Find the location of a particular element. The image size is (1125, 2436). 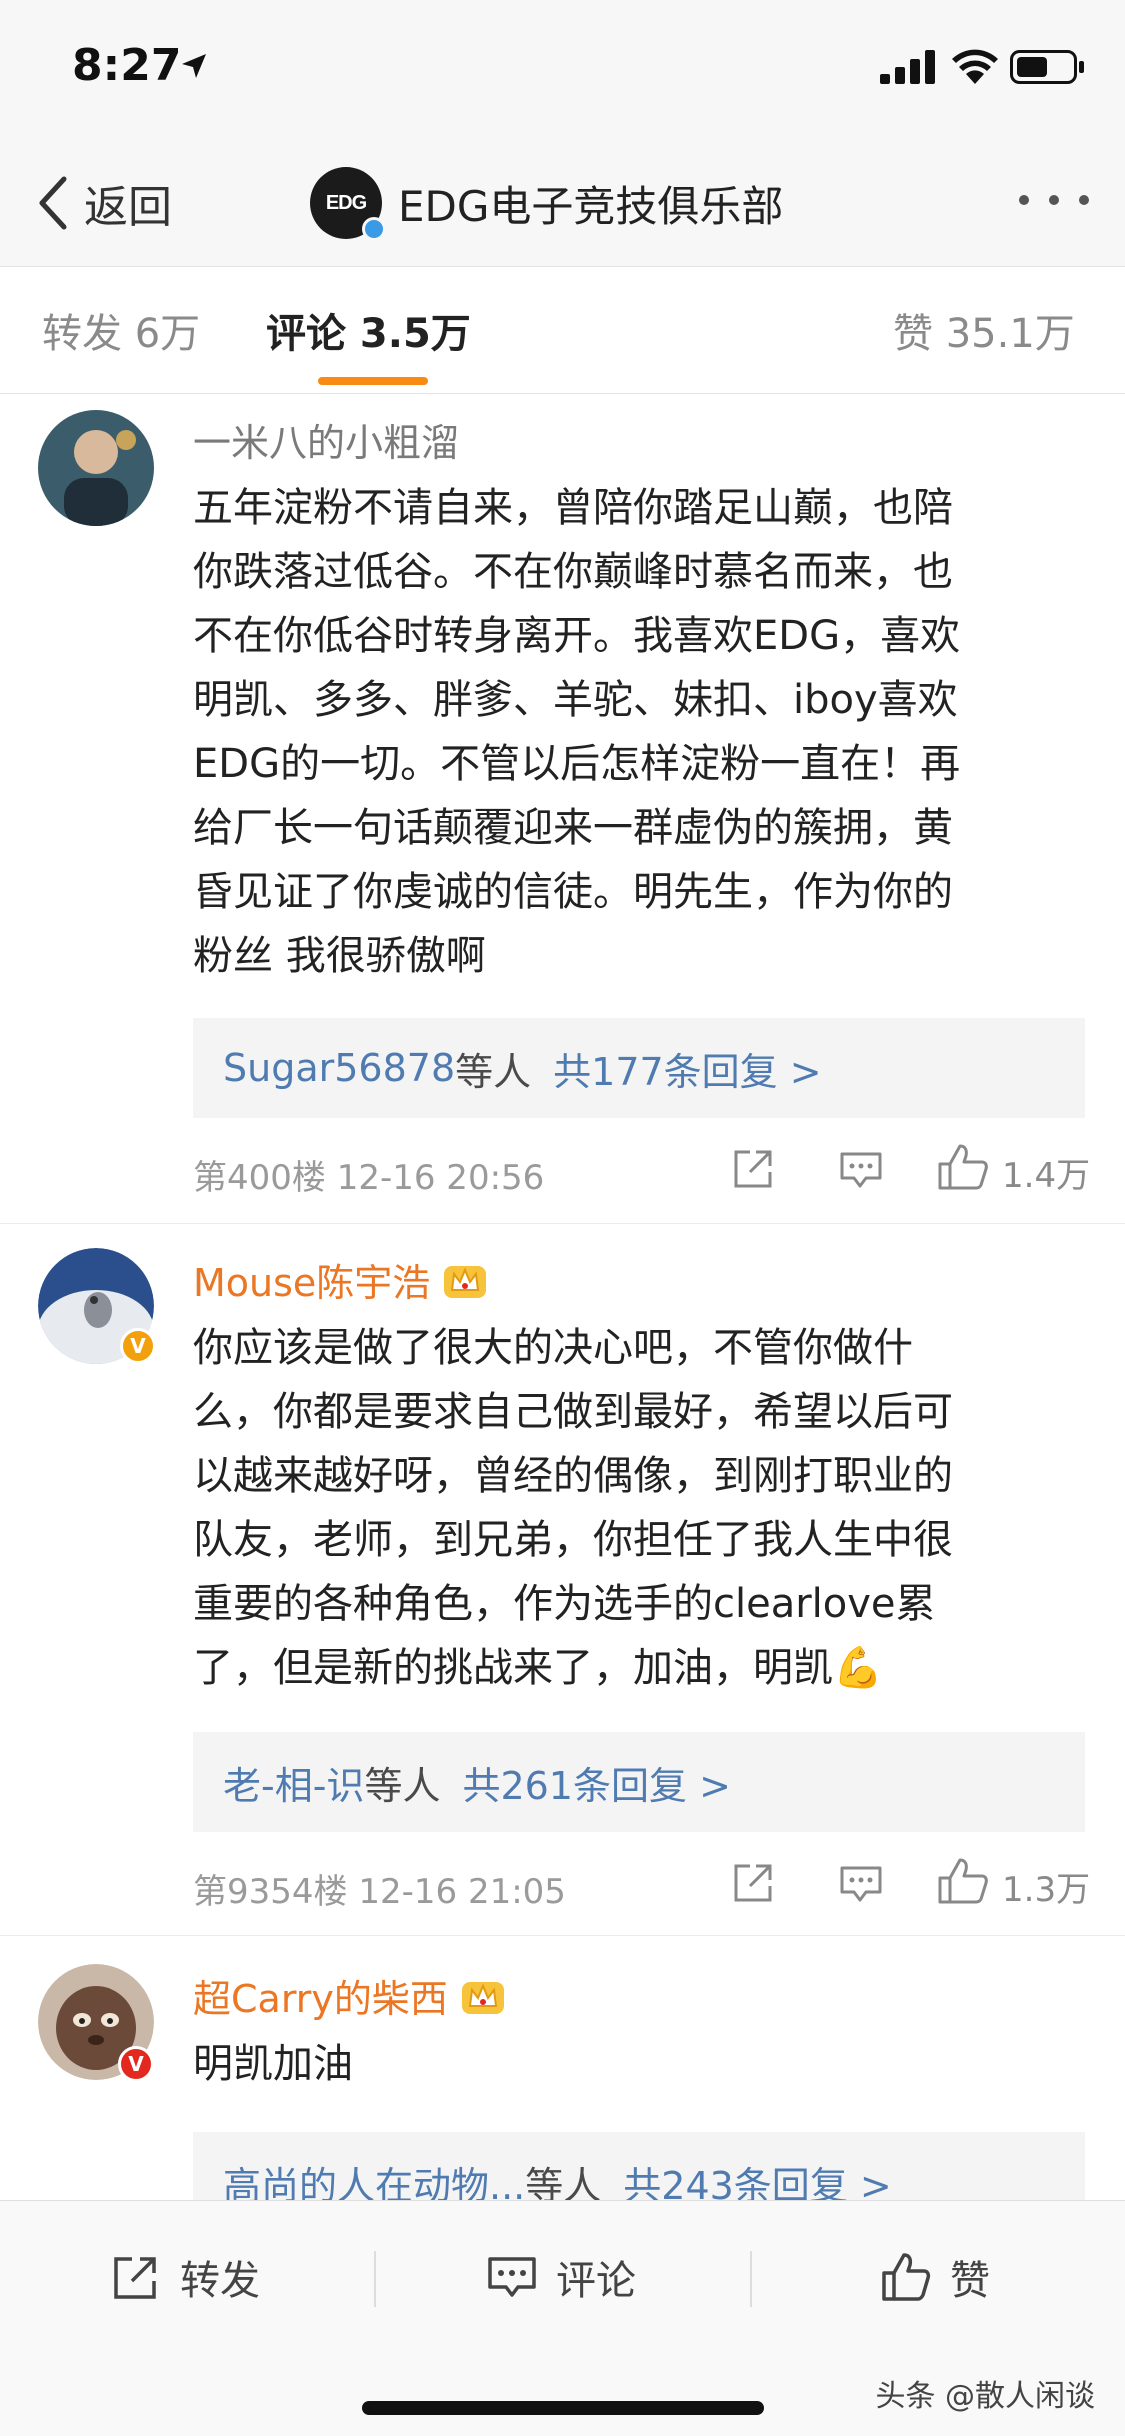

comment-line: 队友，老师，到兄弟，你担任了我人生中很 is located at coordinates (573, 1540).